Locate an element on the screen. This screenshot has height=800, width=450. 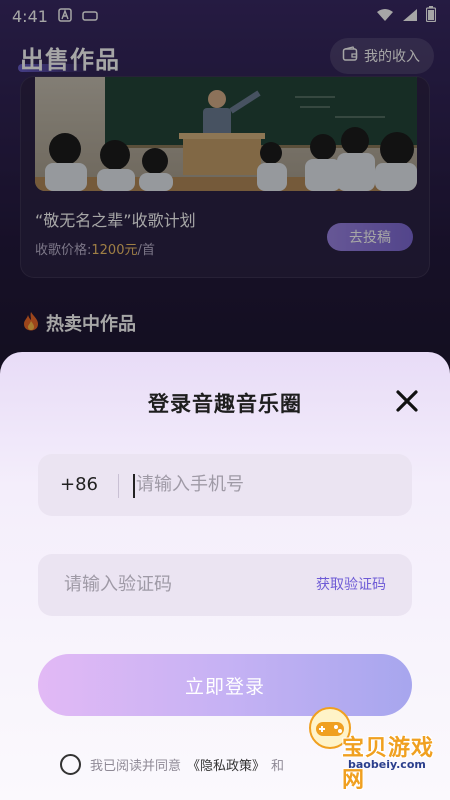
country-code: +86 is located at coordinates (79, 485).